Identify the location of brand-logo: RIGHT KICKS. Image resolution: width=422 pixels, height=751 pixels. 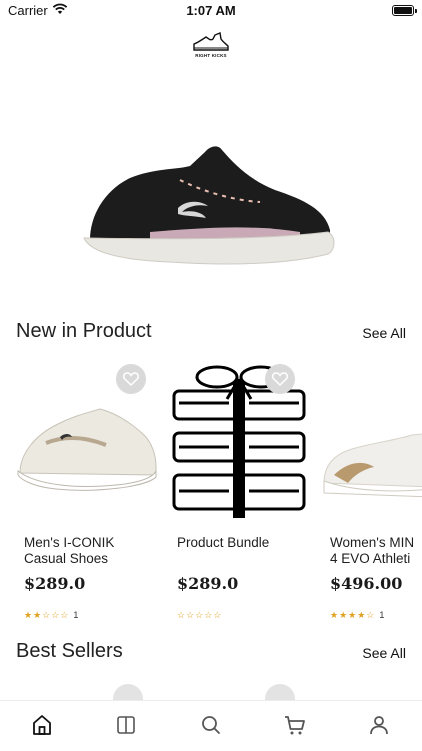
(211, 47).